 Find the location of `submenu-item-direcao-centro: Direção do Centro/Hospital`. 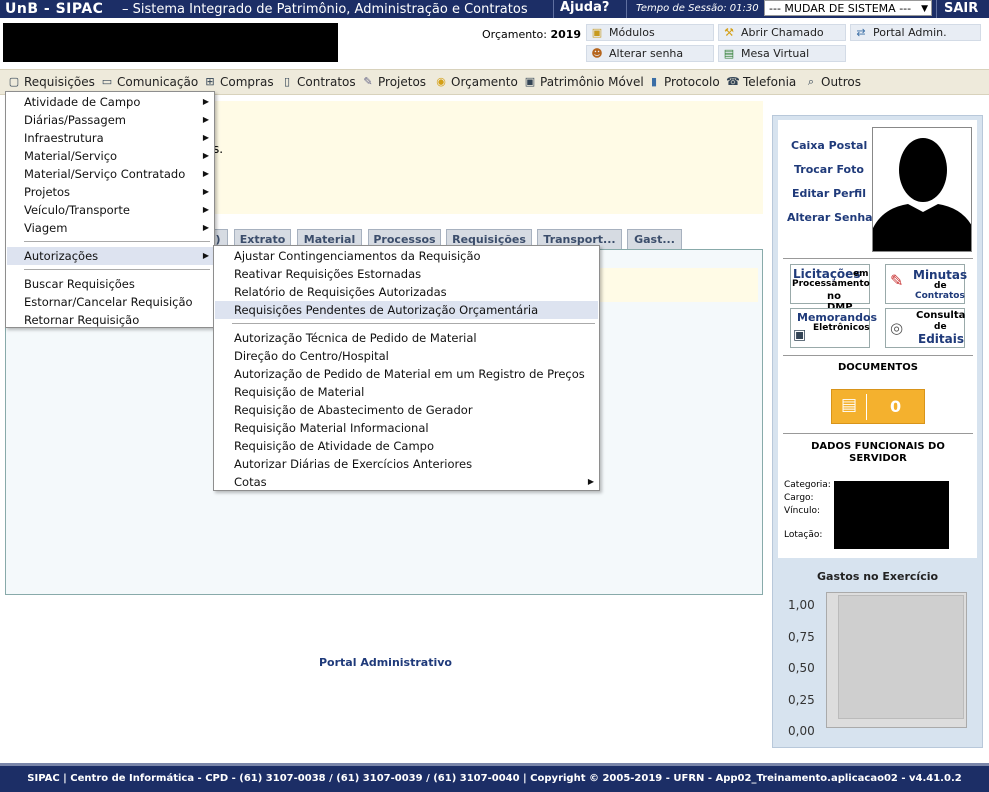

submenu-item-direcao-centro: Direção do Centro/Hospital is located at coordinates (406, 356).